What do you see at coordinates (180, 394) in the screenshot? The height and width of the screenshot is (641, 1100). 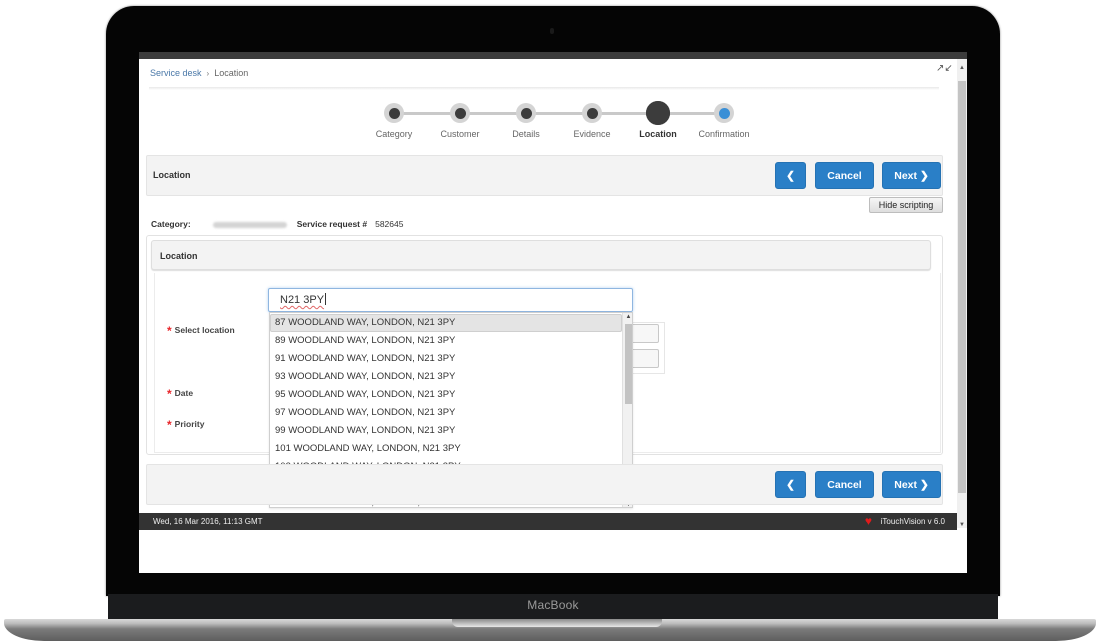 I see `date-label: * Date` at bounding box center [180, 394].